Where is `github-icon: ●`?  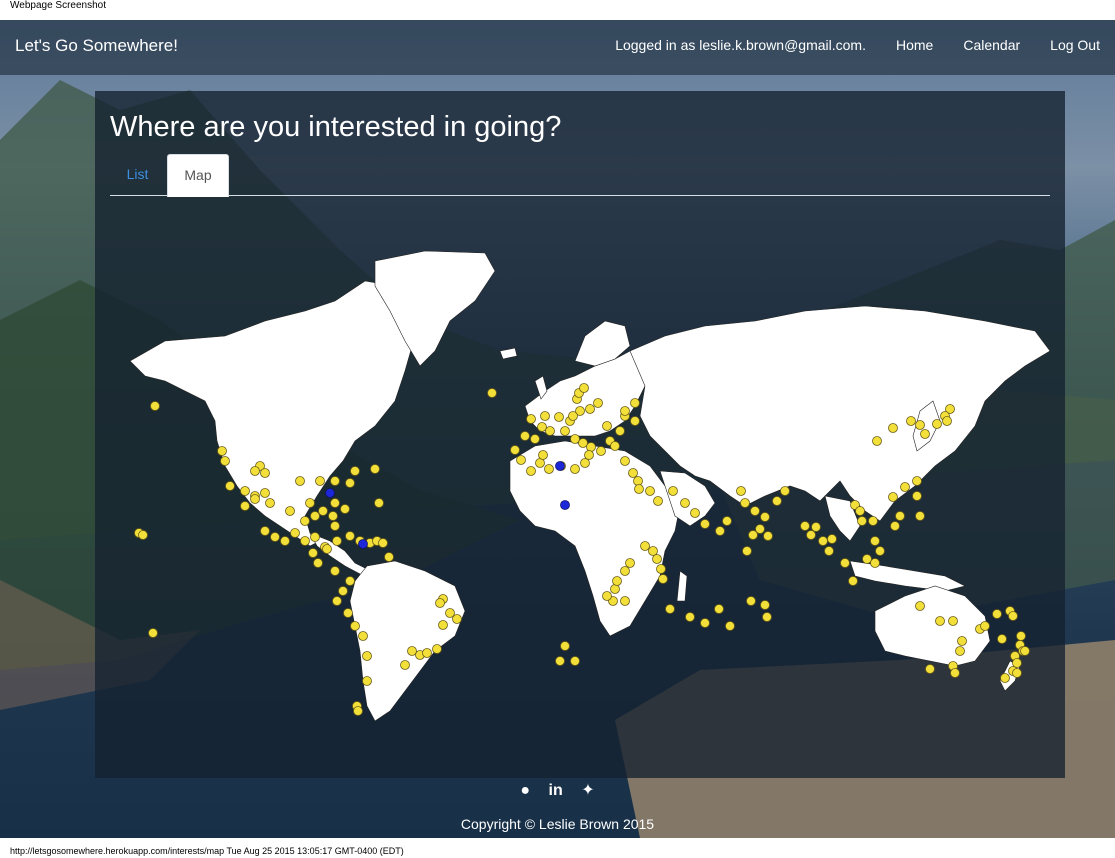 github-icon: ● is located at coordinates (525, 791).